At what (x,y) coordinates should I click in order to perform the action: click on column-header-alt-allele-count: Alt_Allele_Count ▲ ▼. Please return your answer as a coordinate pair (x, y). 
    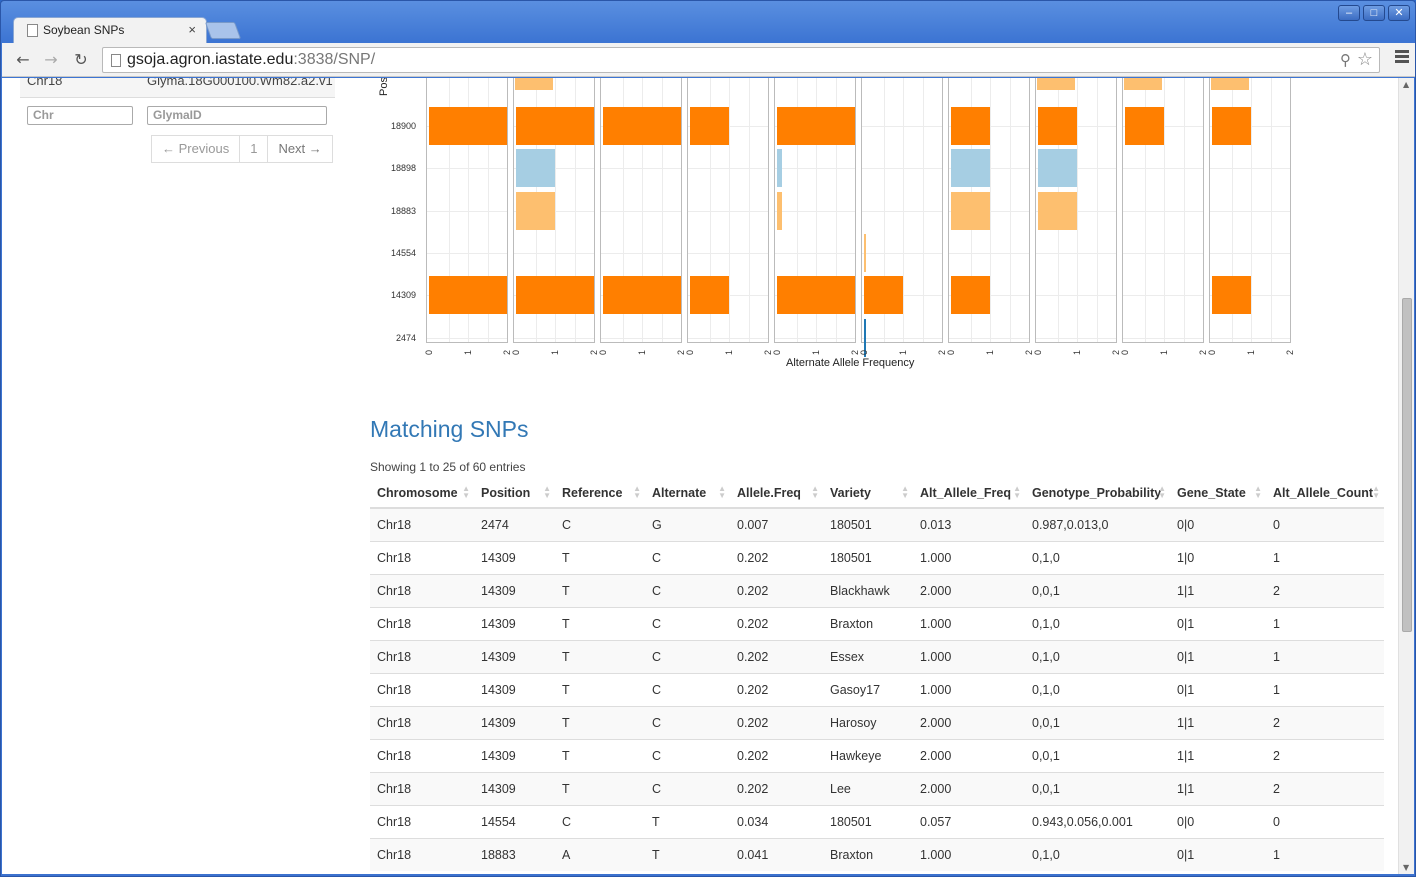
    Looking at the image, I should click on (1325, 493).